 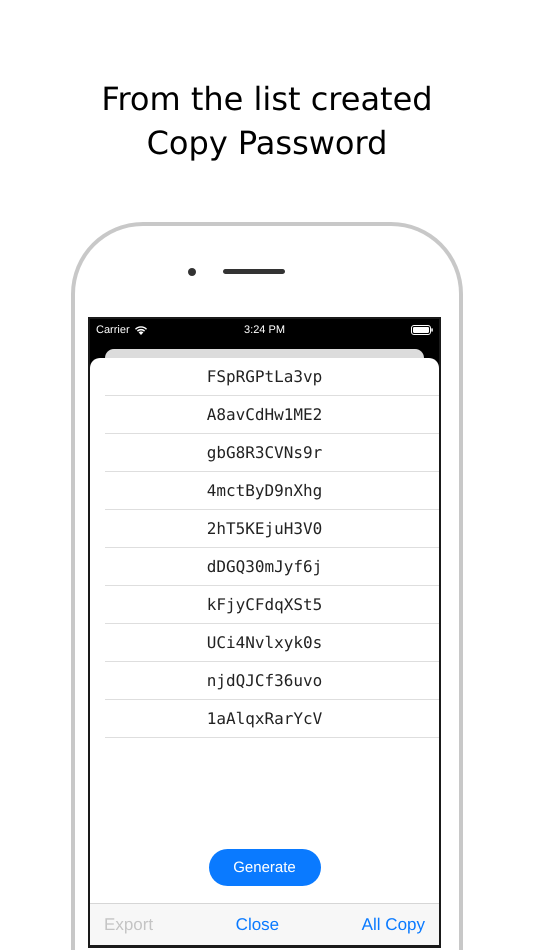 What do you see at coordinates (264, 642) in the screenshot?
I see `password-item: UCi4Nvlxyk0s` at bounding box center [264, 642].